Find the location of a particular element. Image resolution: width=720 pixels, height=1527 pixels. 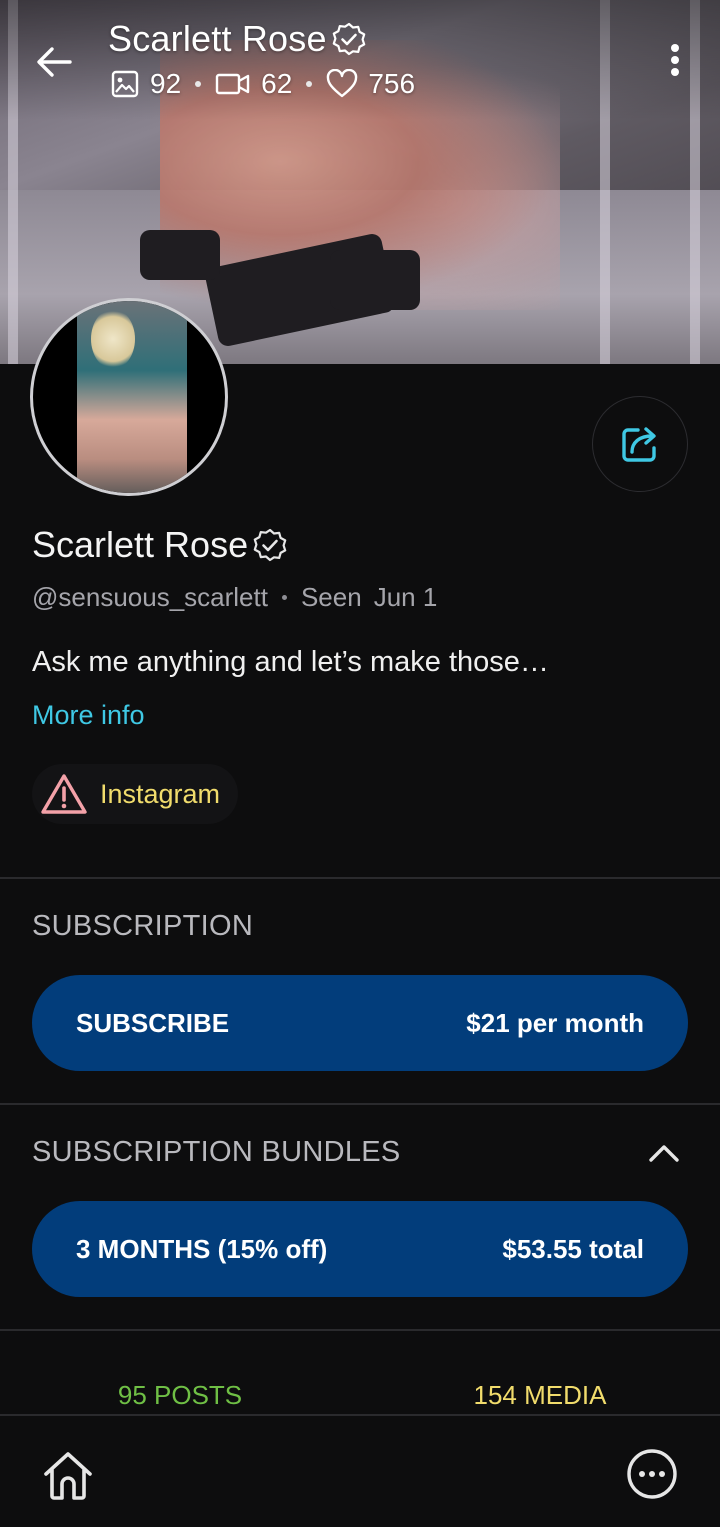

videos-stat: 62 is located at coordinates (253, 84).